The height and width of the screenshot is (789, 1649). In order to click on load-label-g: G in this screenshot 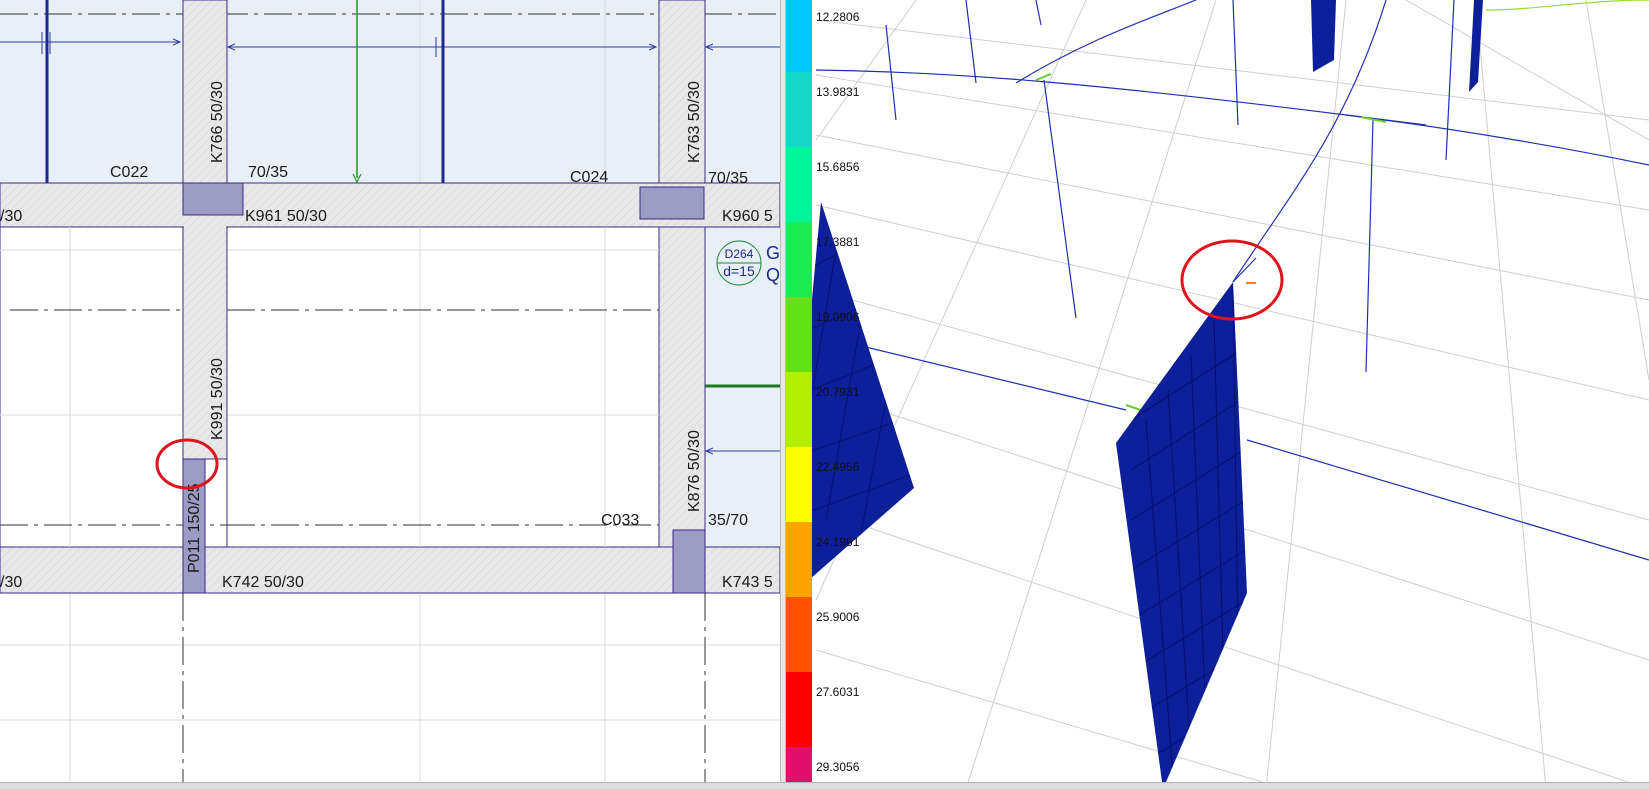, I will do `click(773, 253)`.